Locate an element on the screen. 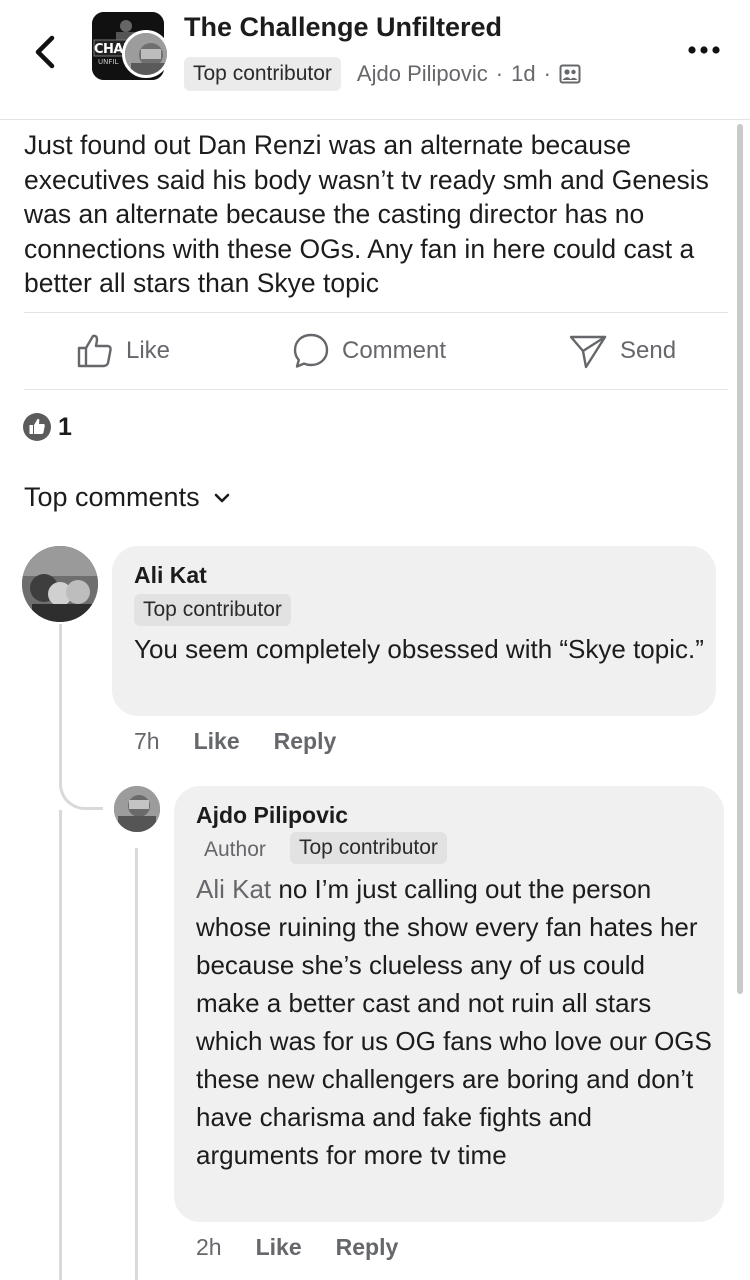 The height and width of the screenshot is (1280, 750). send-icon is located at coordinates (588, 352).